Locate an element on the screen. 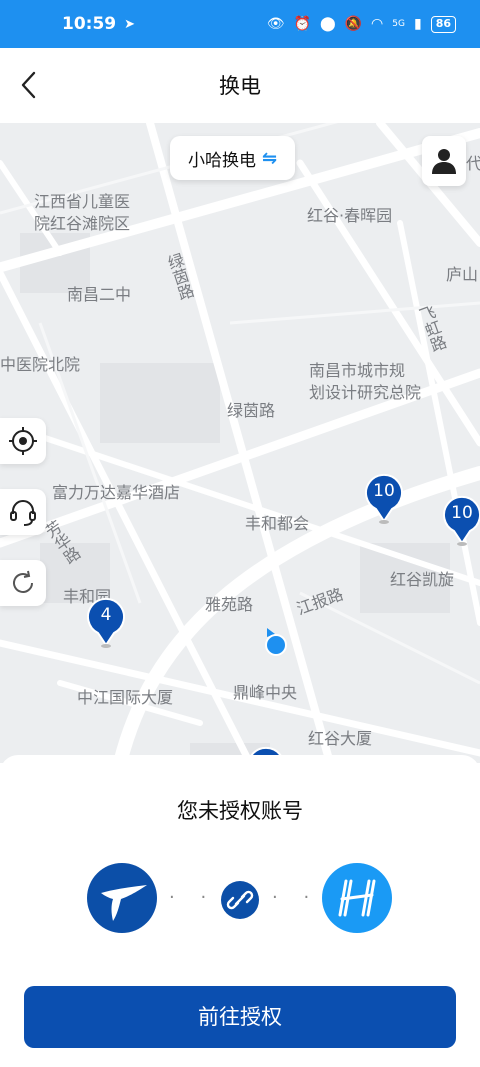 Image resolution: width=480 pixels, height=1067 pixels. status-time: 10:59 is located at coordinates (89, 24).